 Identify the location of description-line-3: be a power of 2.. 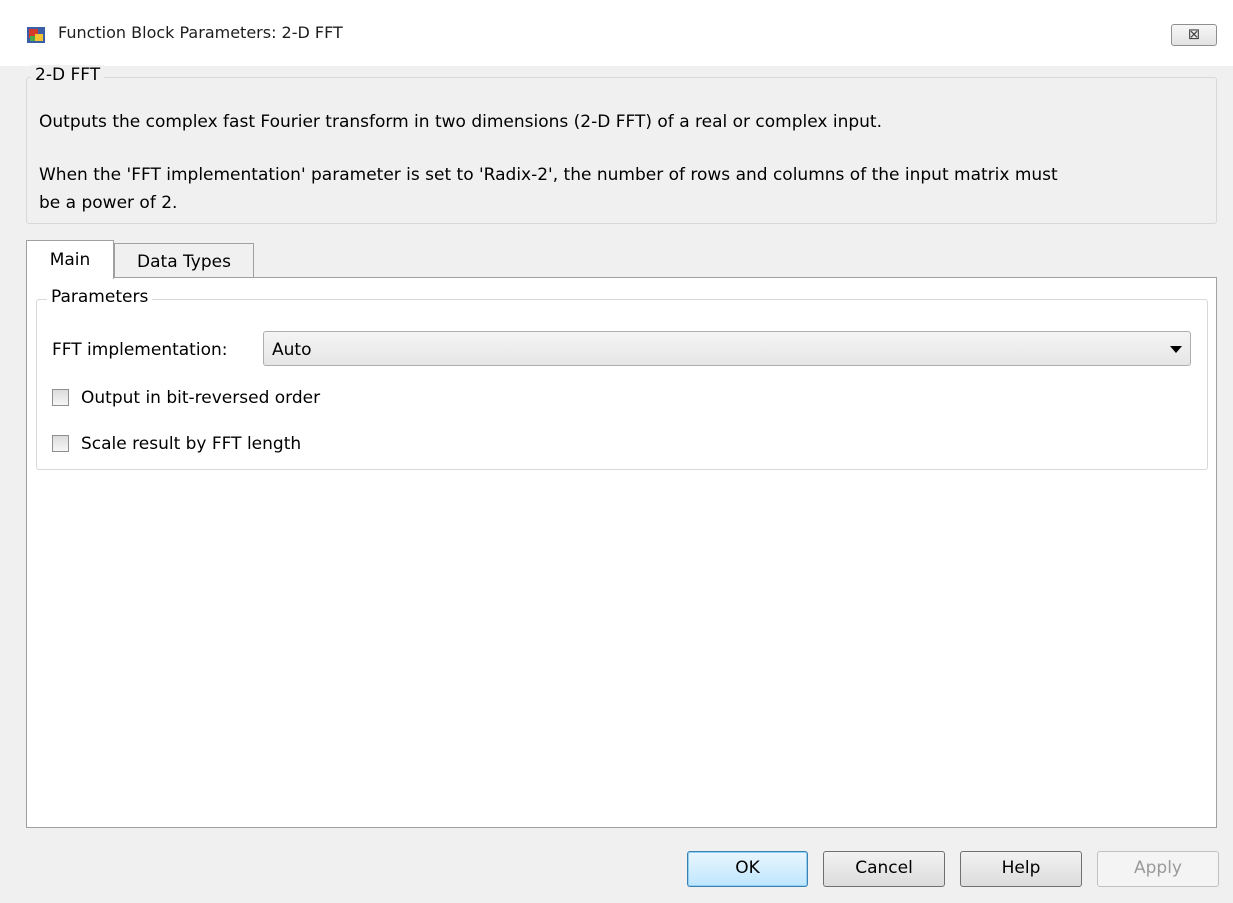
(108, 203).